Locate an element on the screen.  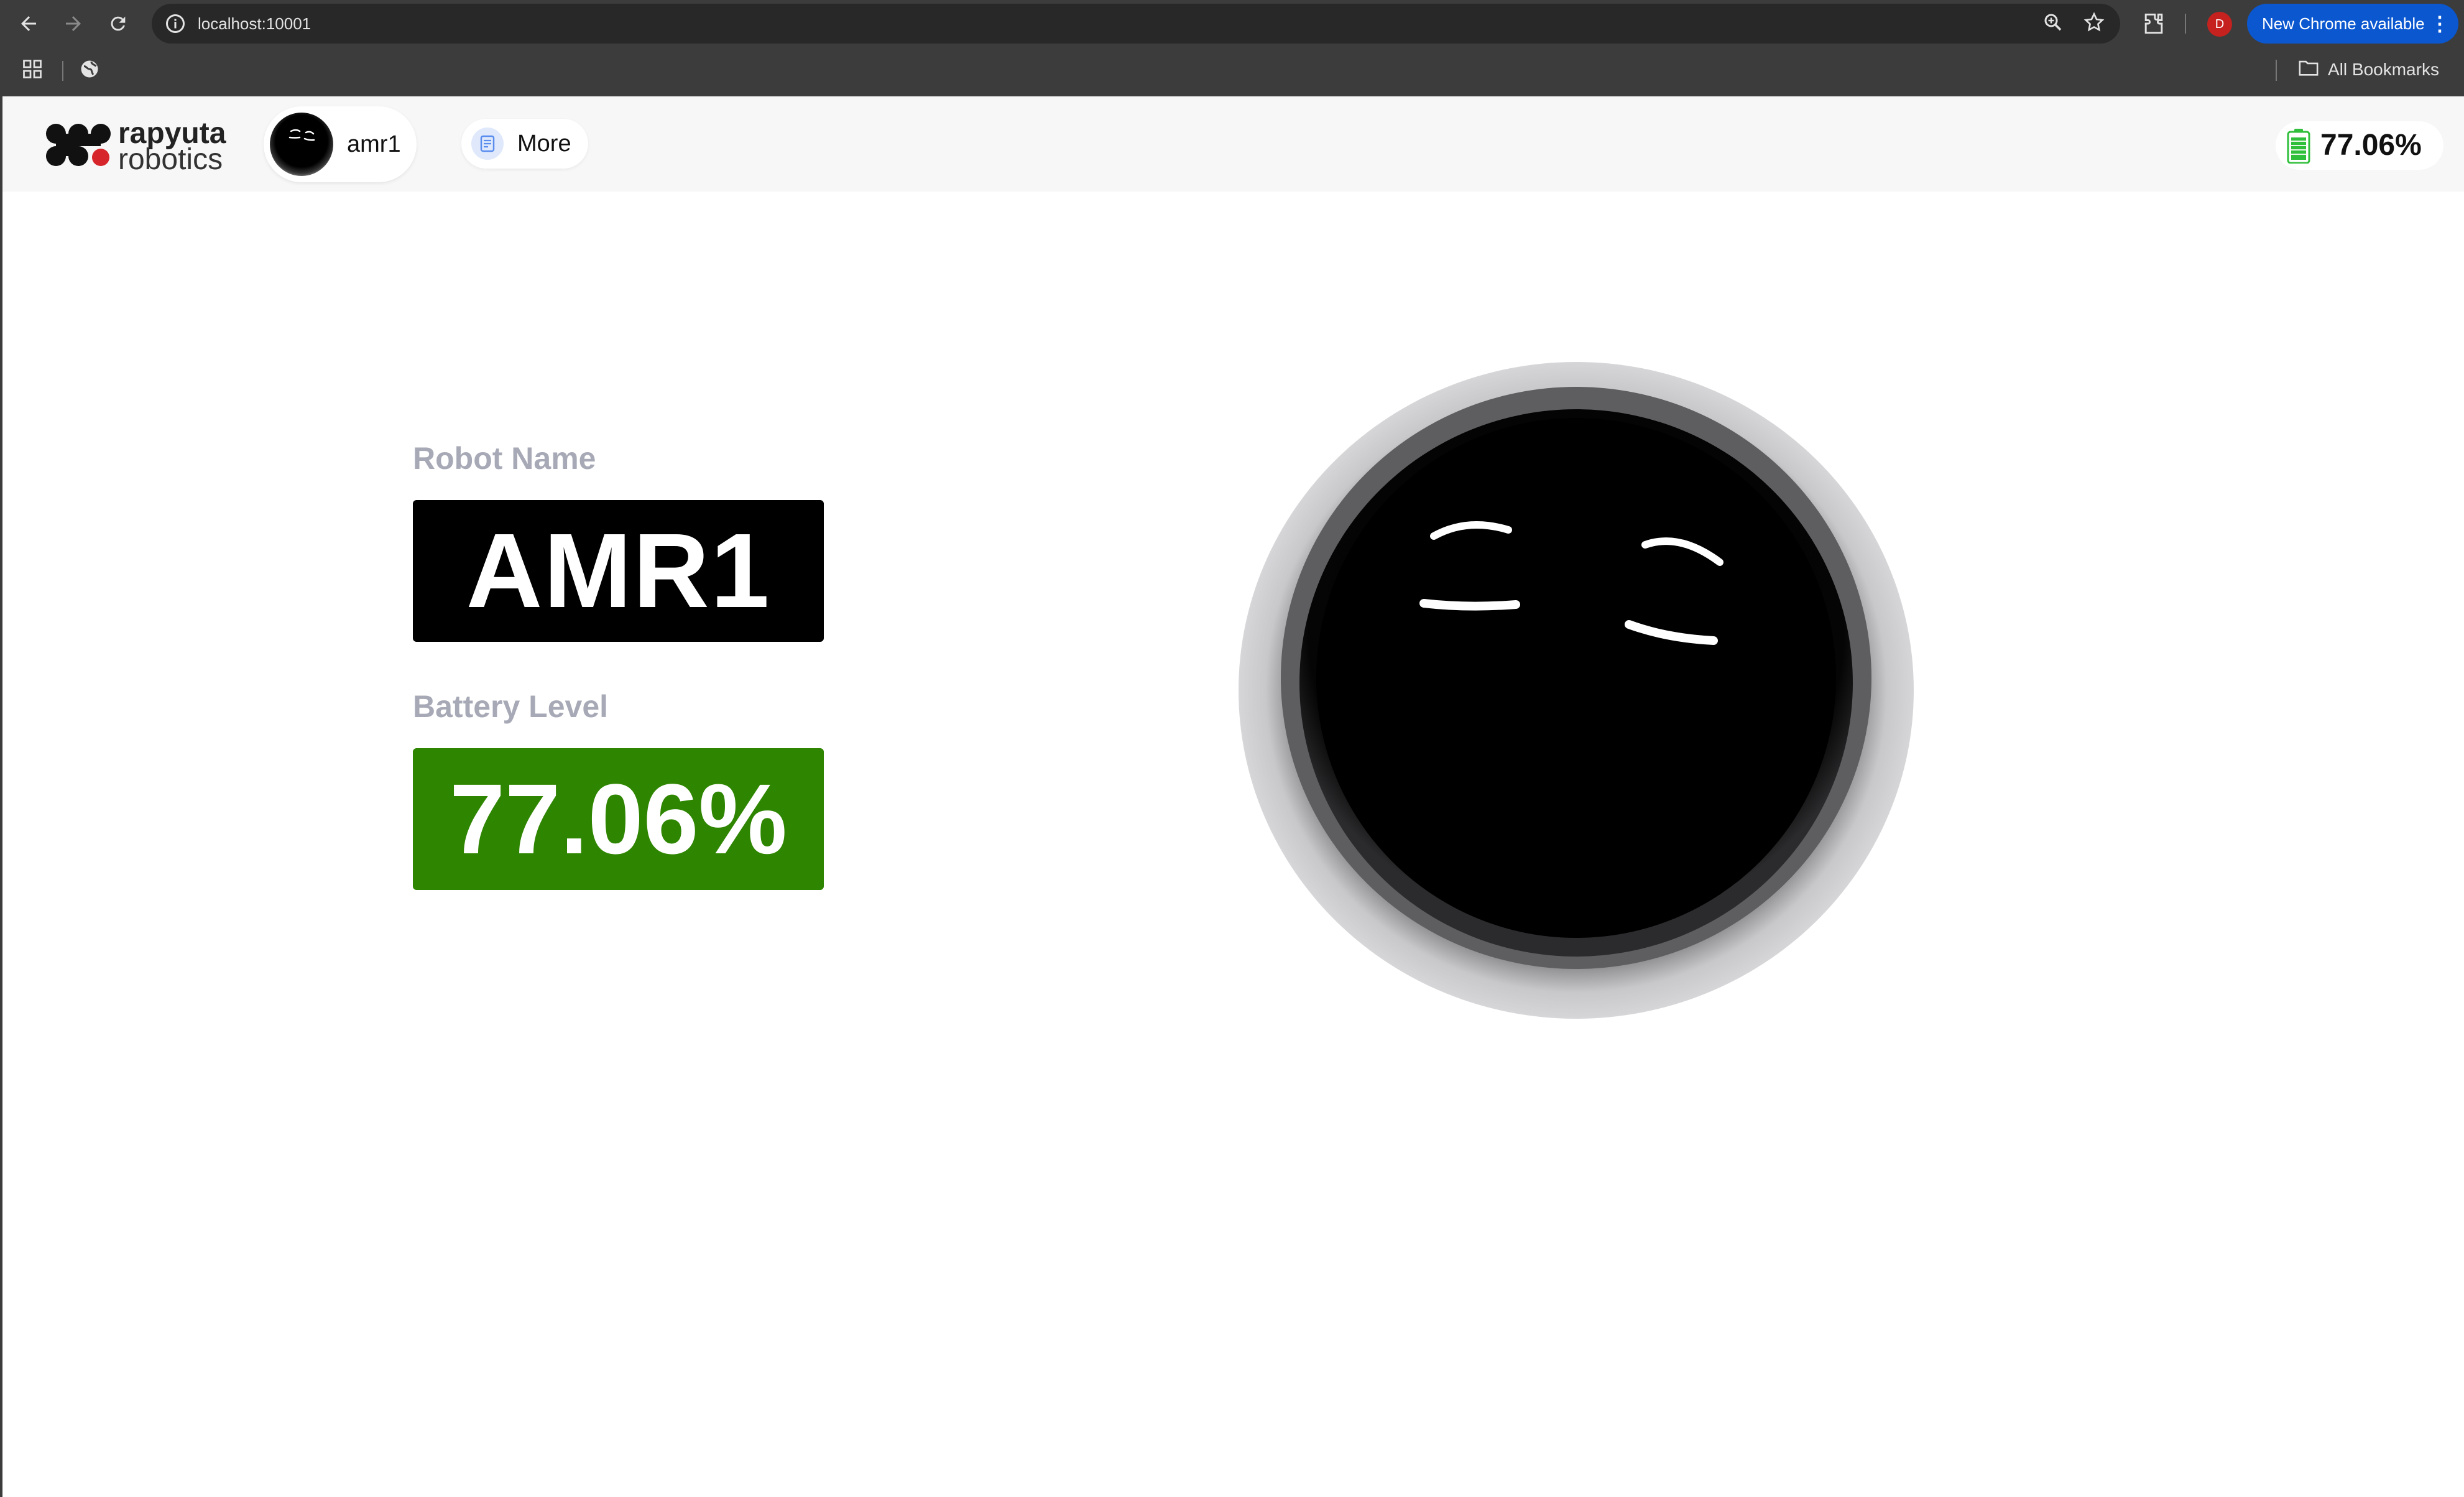
more-button: More is located at coordinates (524, 144).